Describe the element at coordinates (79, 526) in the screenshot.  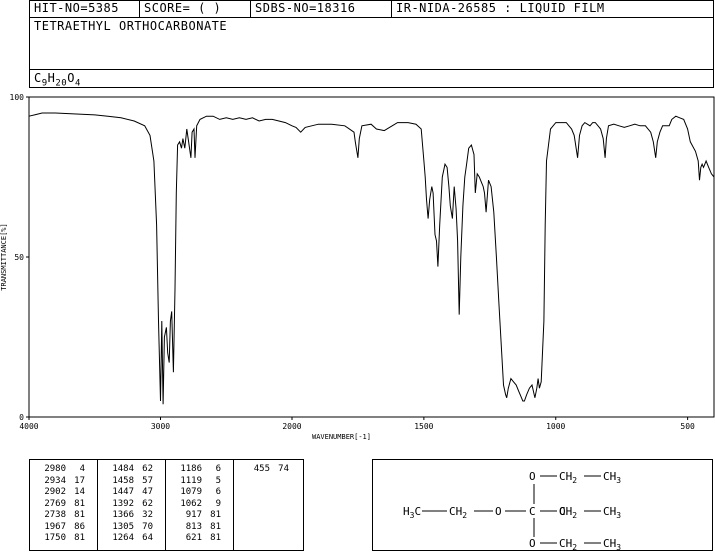
I see `peak-transmittance: 86` at that location.